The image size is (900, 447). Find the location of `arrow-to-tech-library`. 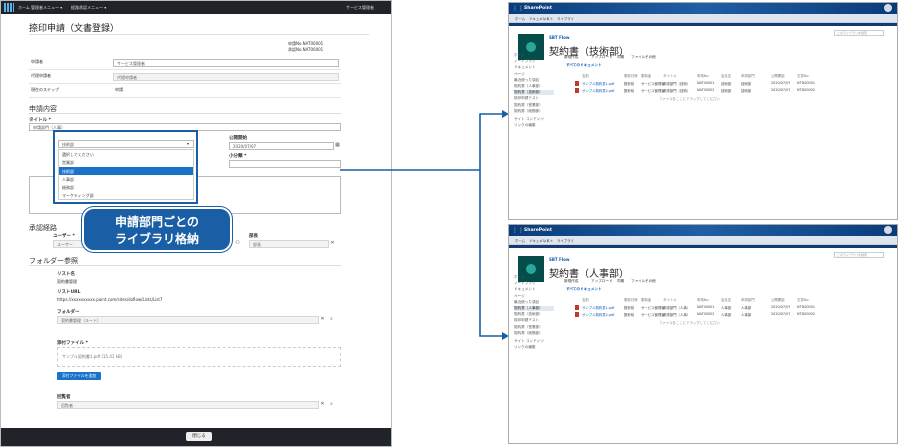

arrow-to-tech-library is located at coordinates (421, 142).